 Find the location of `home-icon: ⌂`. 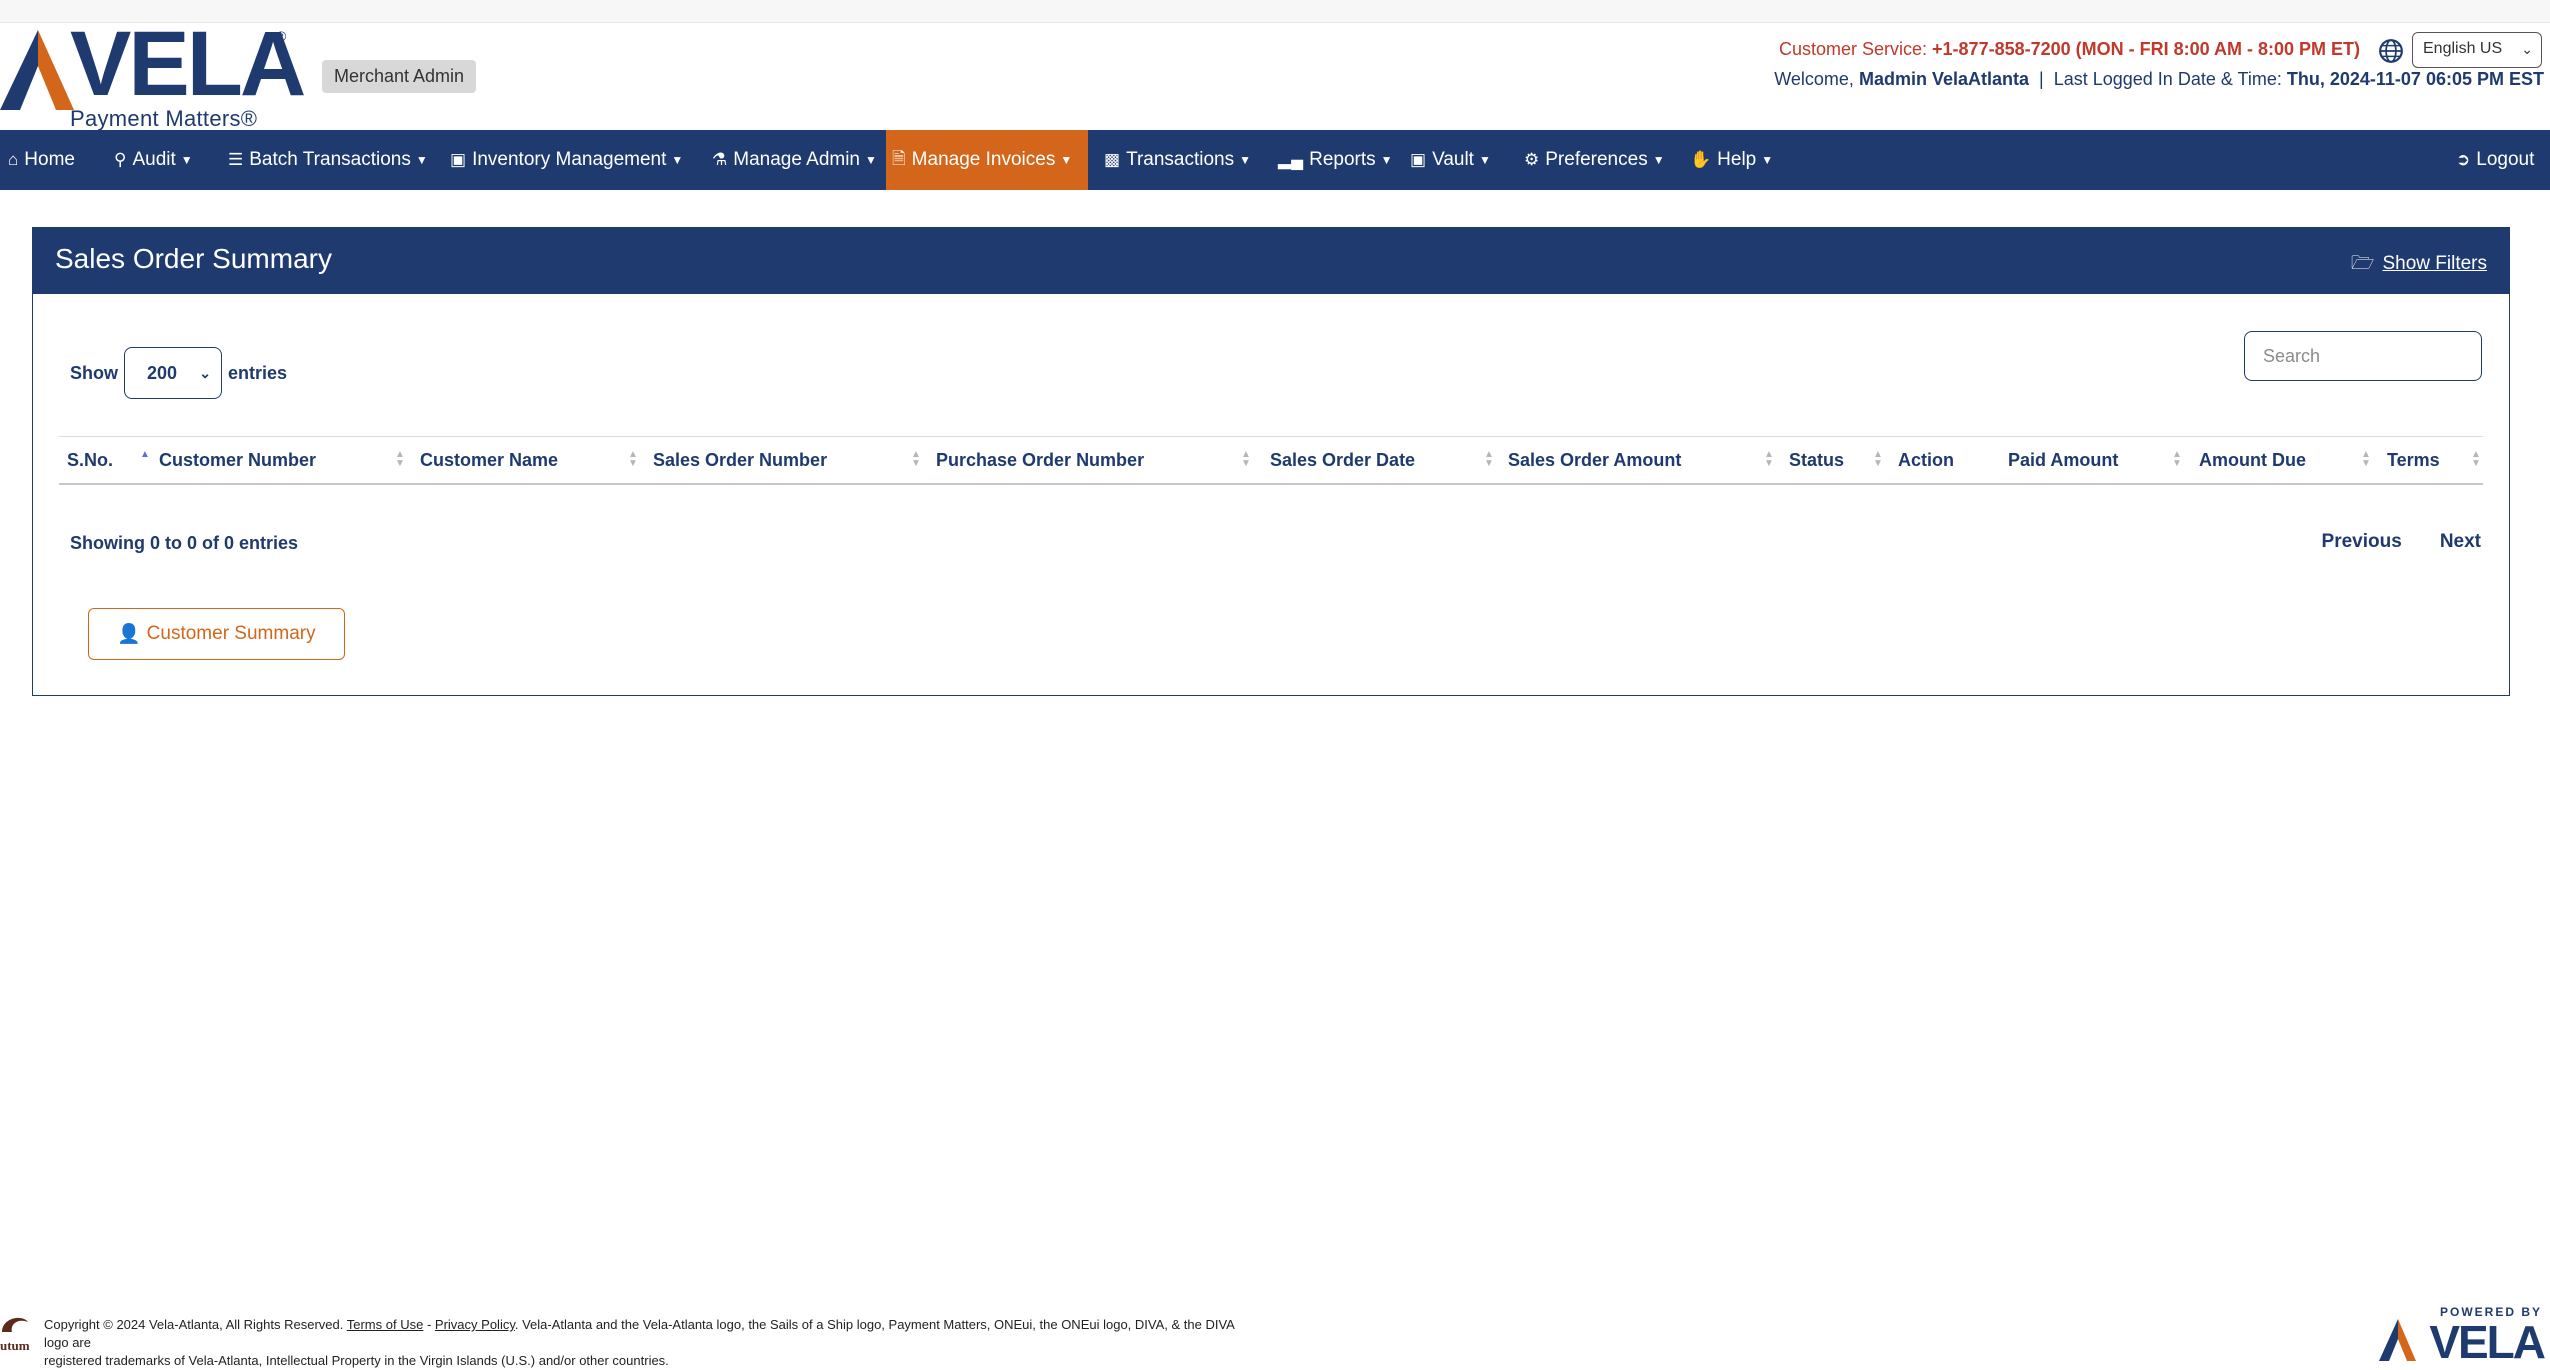

home-icon: ⌂ is located at coordinates (13, 159).